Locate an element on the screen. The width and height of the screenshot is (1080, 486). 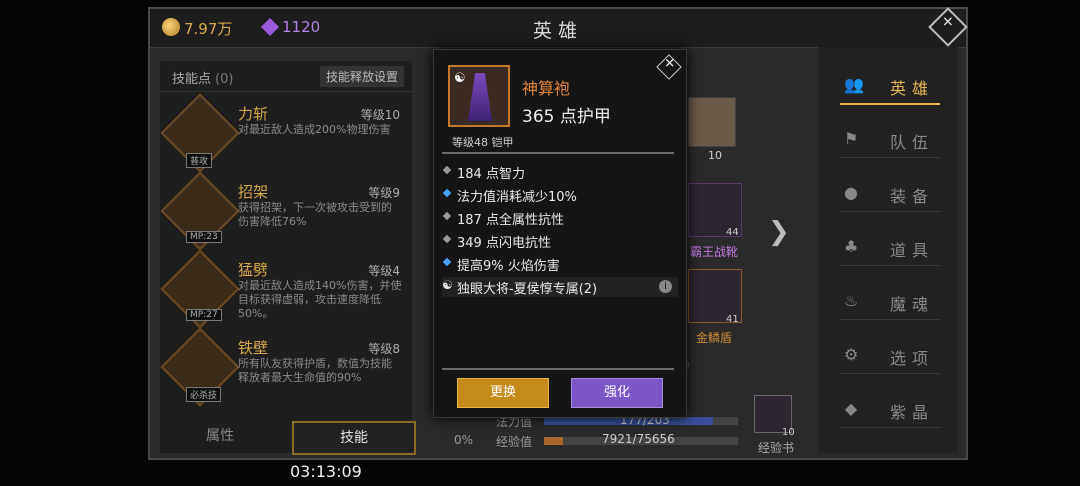
flame-icon: ♨ is located at coordinates (854, 300).